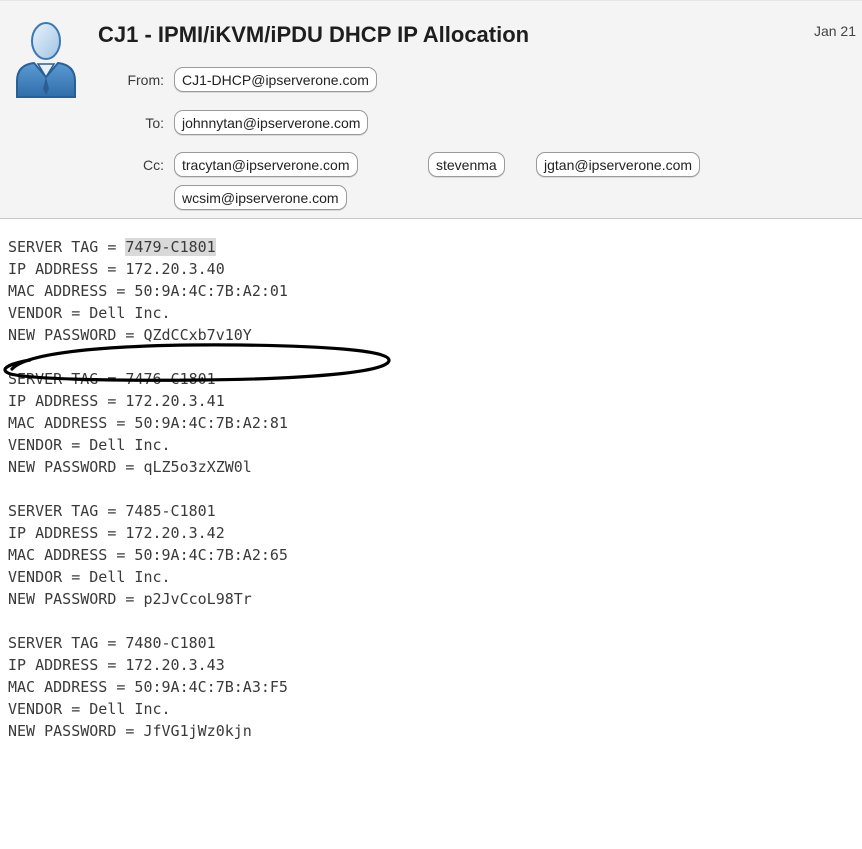 The height and width of the screenshot is (849, 862). Describe the element at coordinates (112, 511) in the screenshot. I see `server-tag-line: SERVER TAG = 7485-C1801` at that location.